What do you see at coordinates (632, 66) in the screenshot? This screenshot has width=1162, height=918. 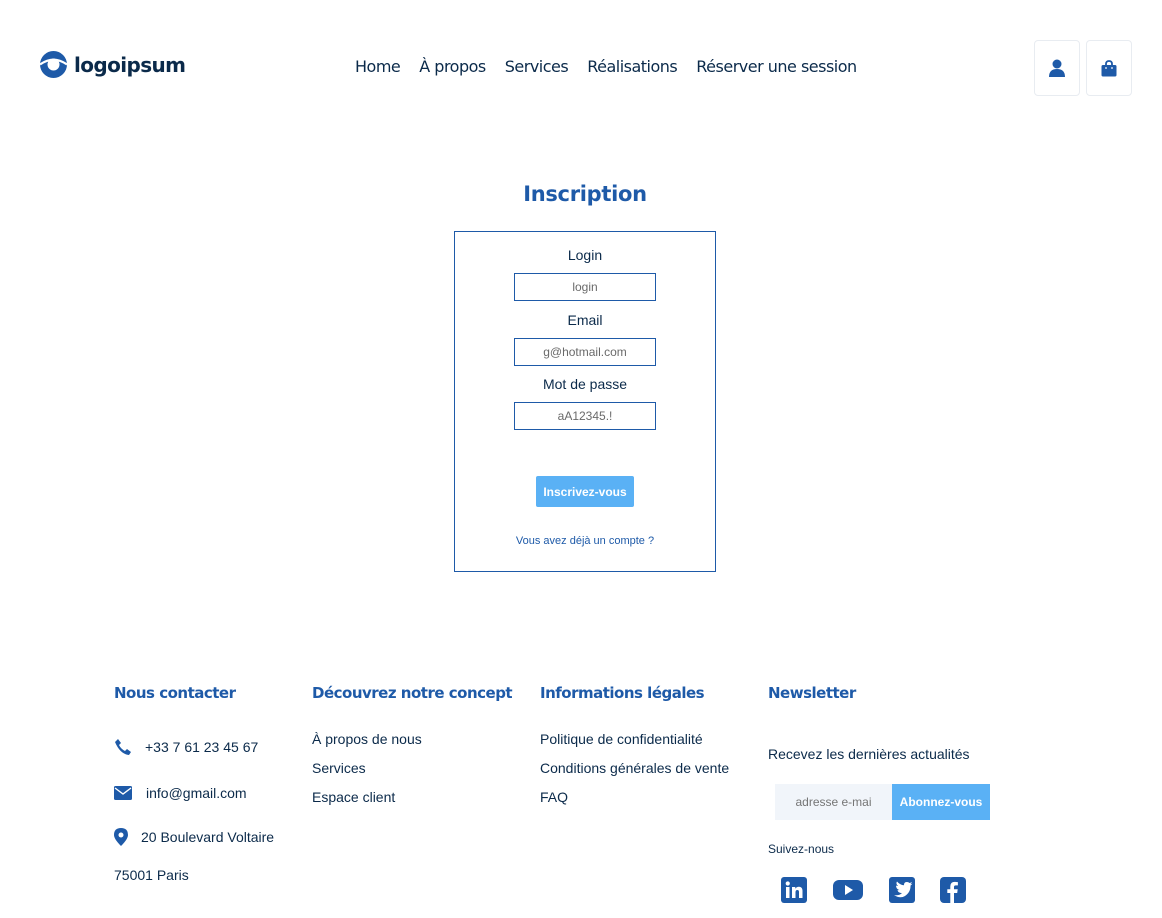 I see `nav-realisations: Réalisations` at bounding box center [632, 66].